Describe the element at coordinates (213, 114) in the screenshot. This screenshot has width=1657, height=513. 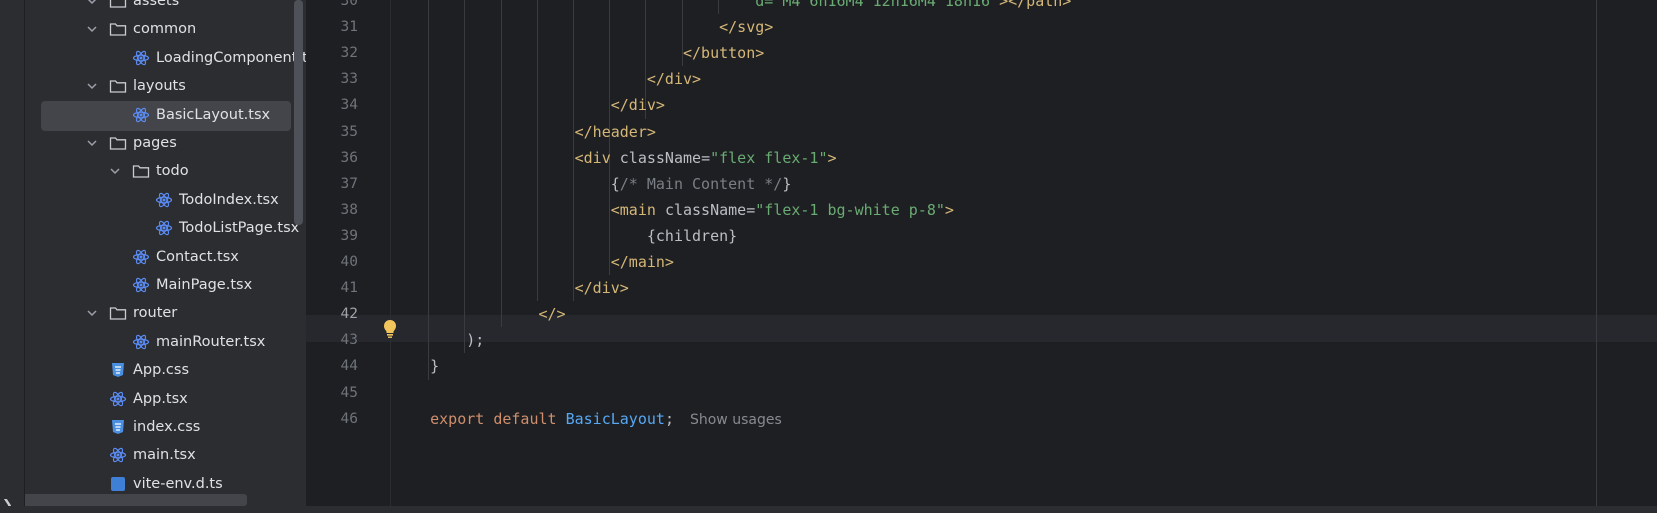
I see `tree-item-label: BasicLayout.tsx` at that location.